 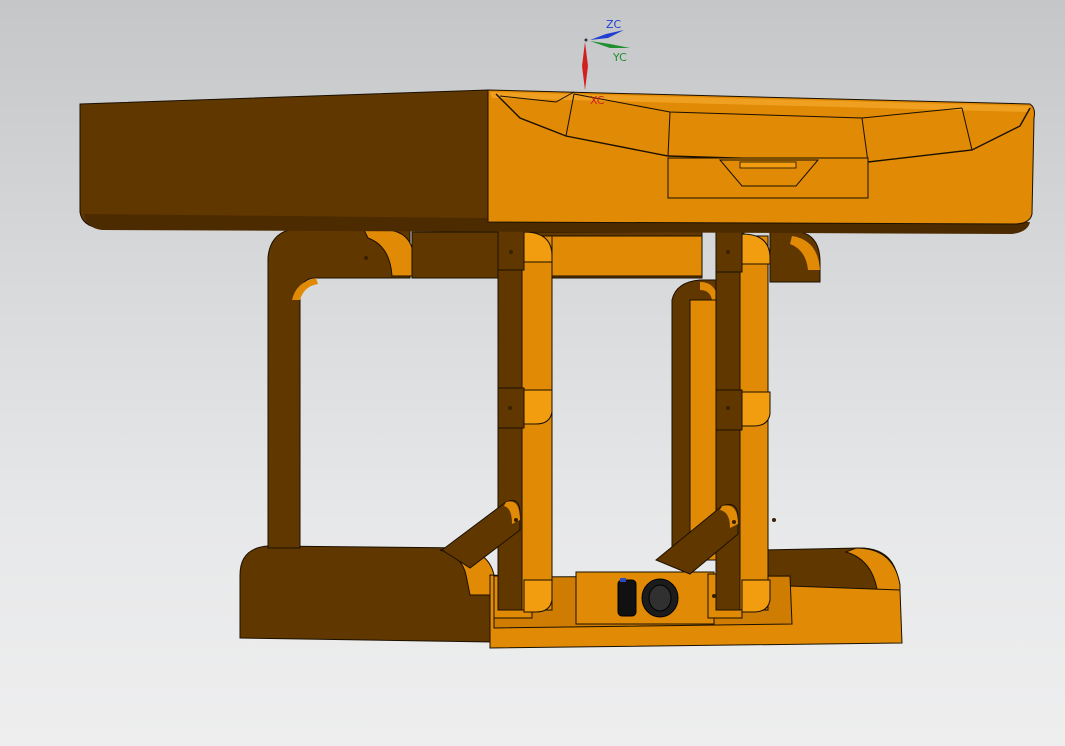 I want to click on base-left-block, so click(x=366, y=594).